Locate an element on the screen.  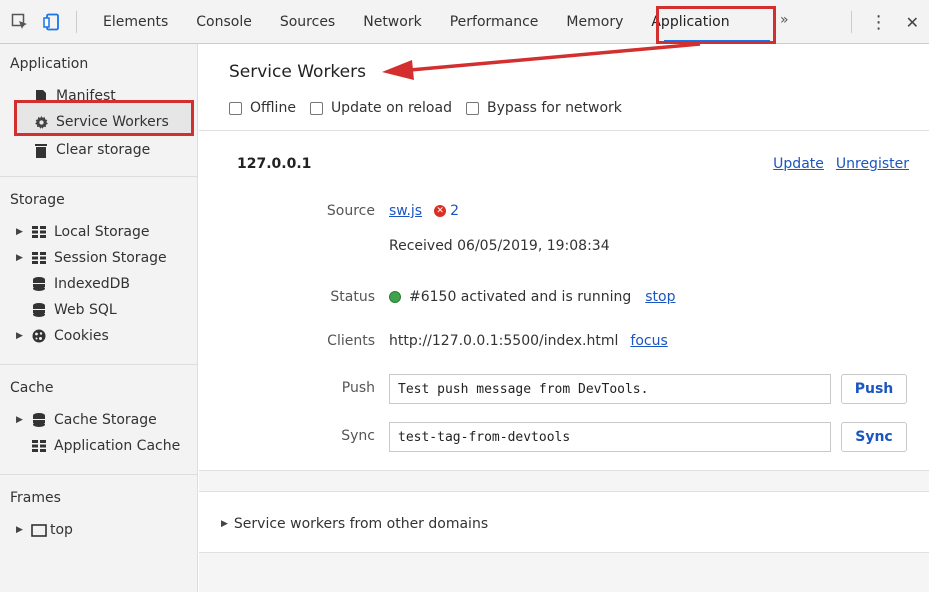
source-label: Source is located at coordinates (350, 211).